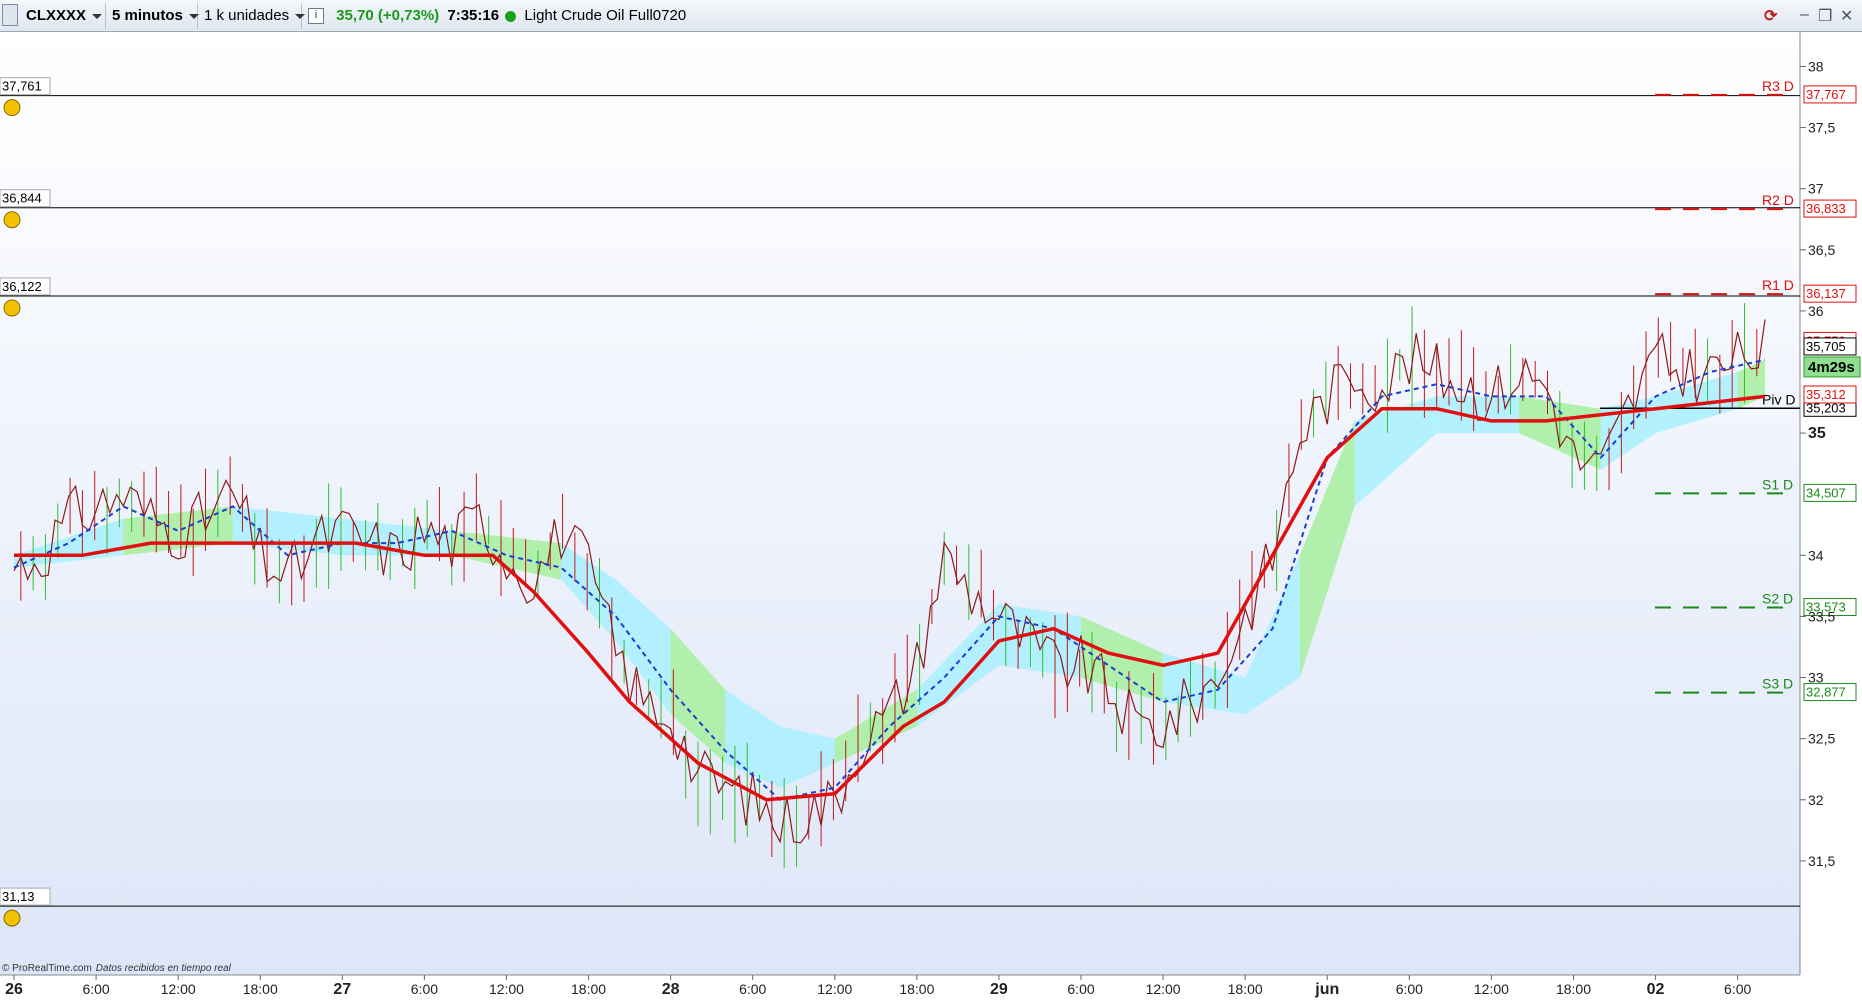  Describe the element at coordinates (1826, 692) in the screenshot. I see `pivot-value-label: 32,877` at that location.